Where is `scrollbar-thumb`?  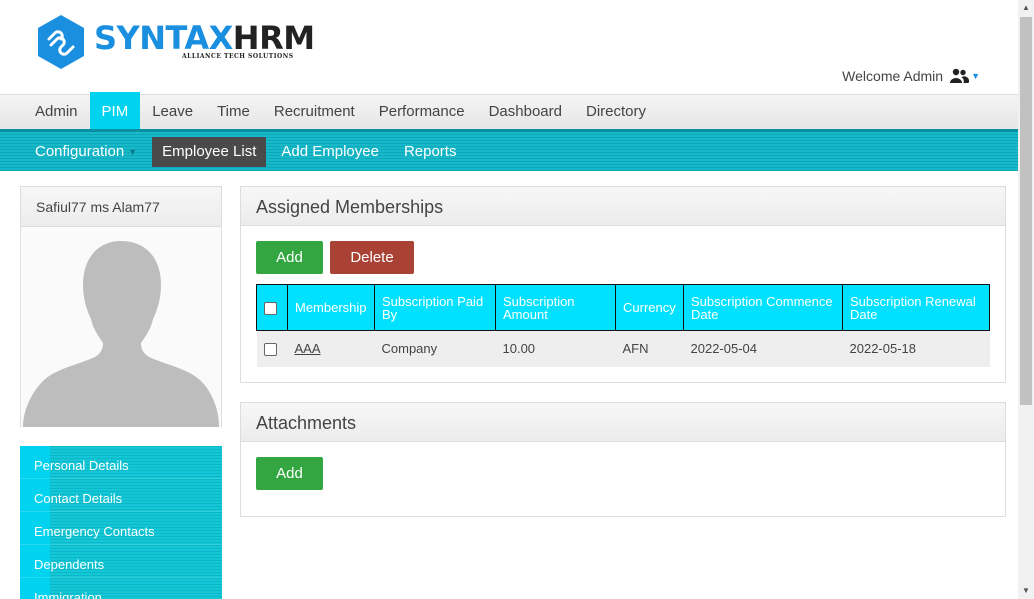
scrollbar-thumb is located at coordinates (1026, 211).